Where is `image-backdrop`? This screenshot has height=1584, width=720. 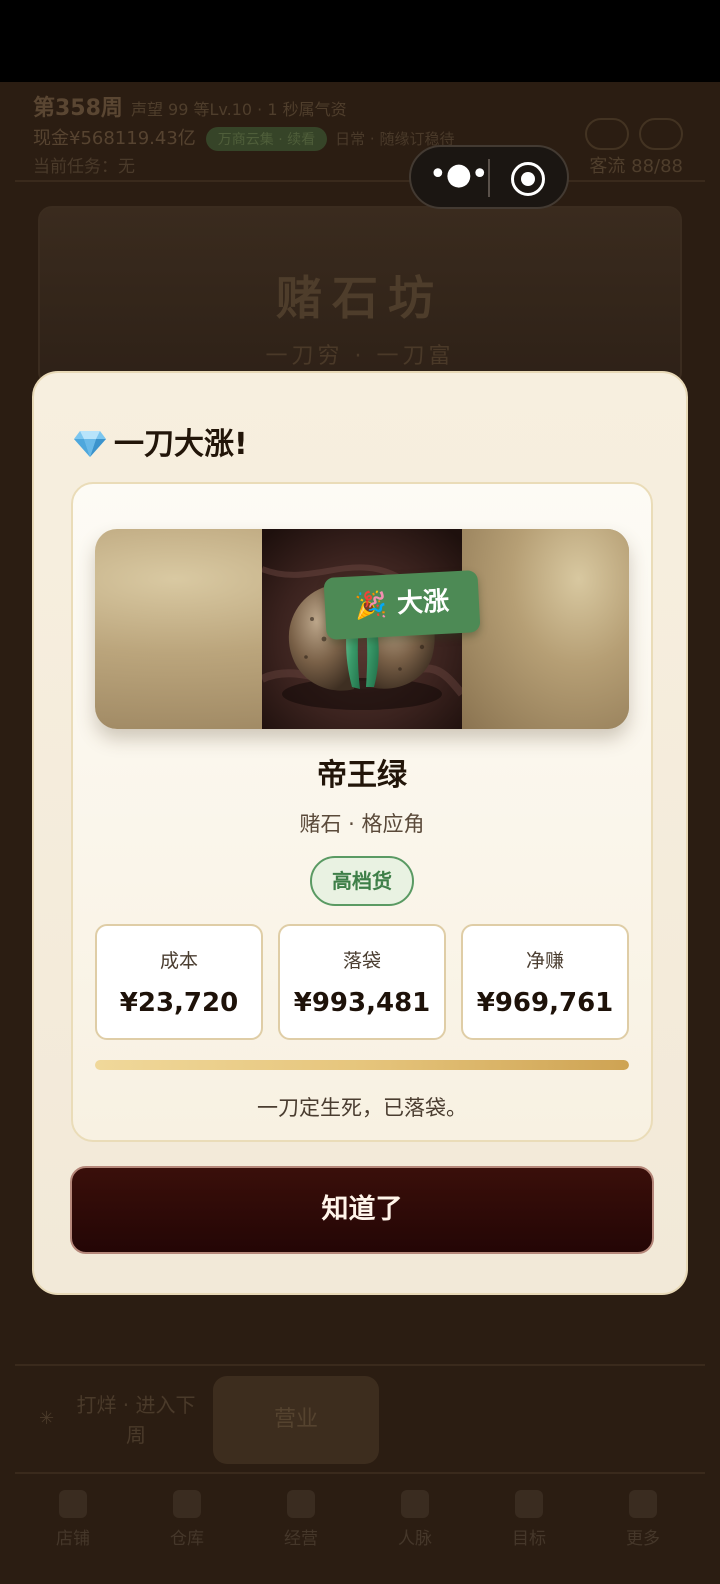
image-backdrop is located at coordinates (545, 629).